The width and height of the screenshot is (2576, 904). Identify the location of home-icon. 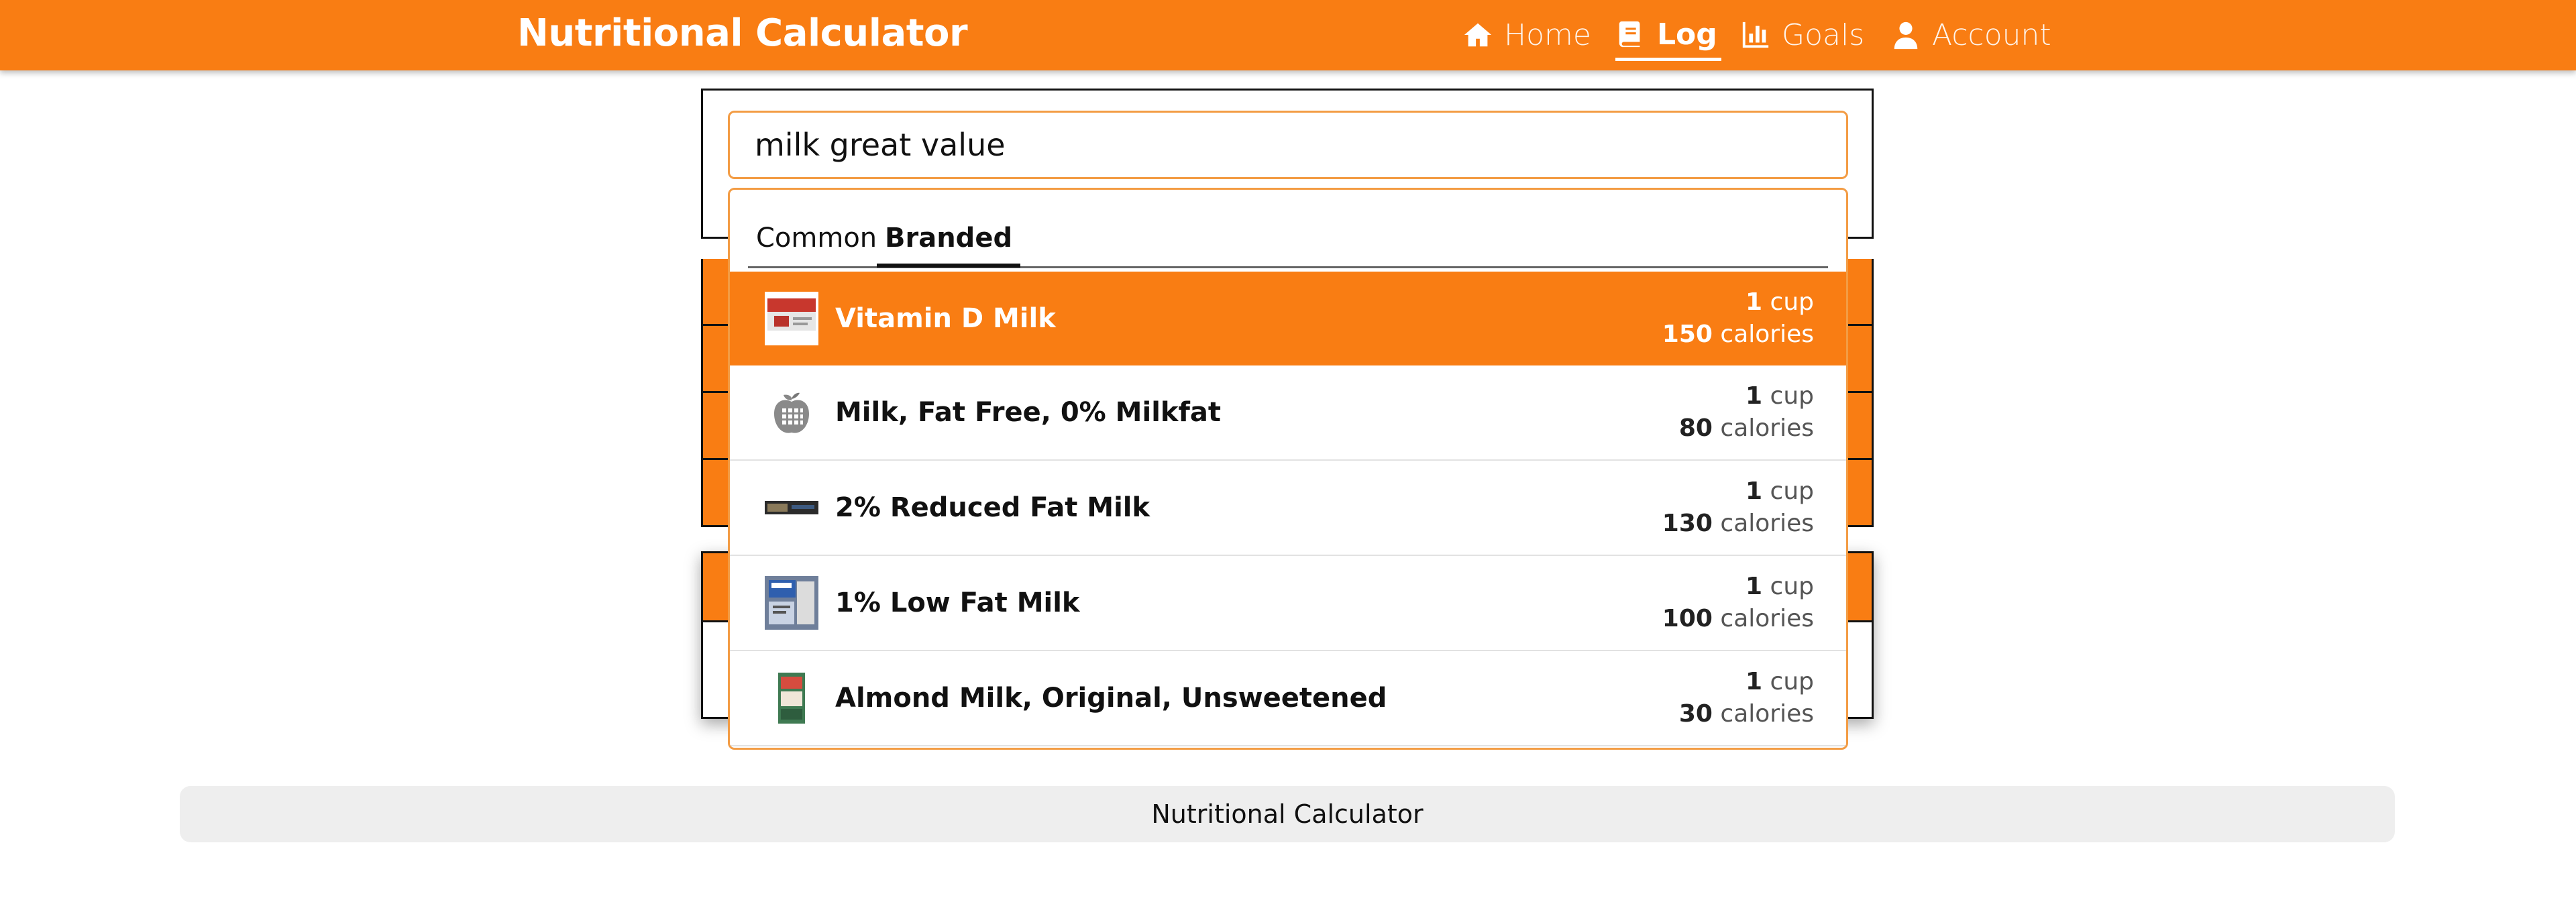
(1477, 34).